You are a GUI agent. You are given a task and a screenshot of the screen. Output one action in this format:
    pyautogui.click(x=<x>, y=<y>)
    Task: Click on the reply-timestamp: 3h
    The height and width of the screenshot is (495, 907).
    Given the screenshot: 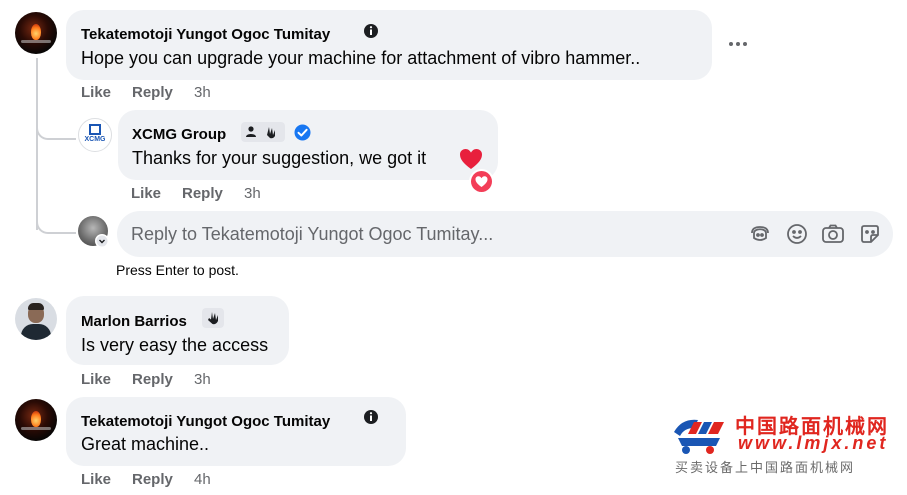 What is the action you would take?
    pyautogui.click(x=252, y=193)
    